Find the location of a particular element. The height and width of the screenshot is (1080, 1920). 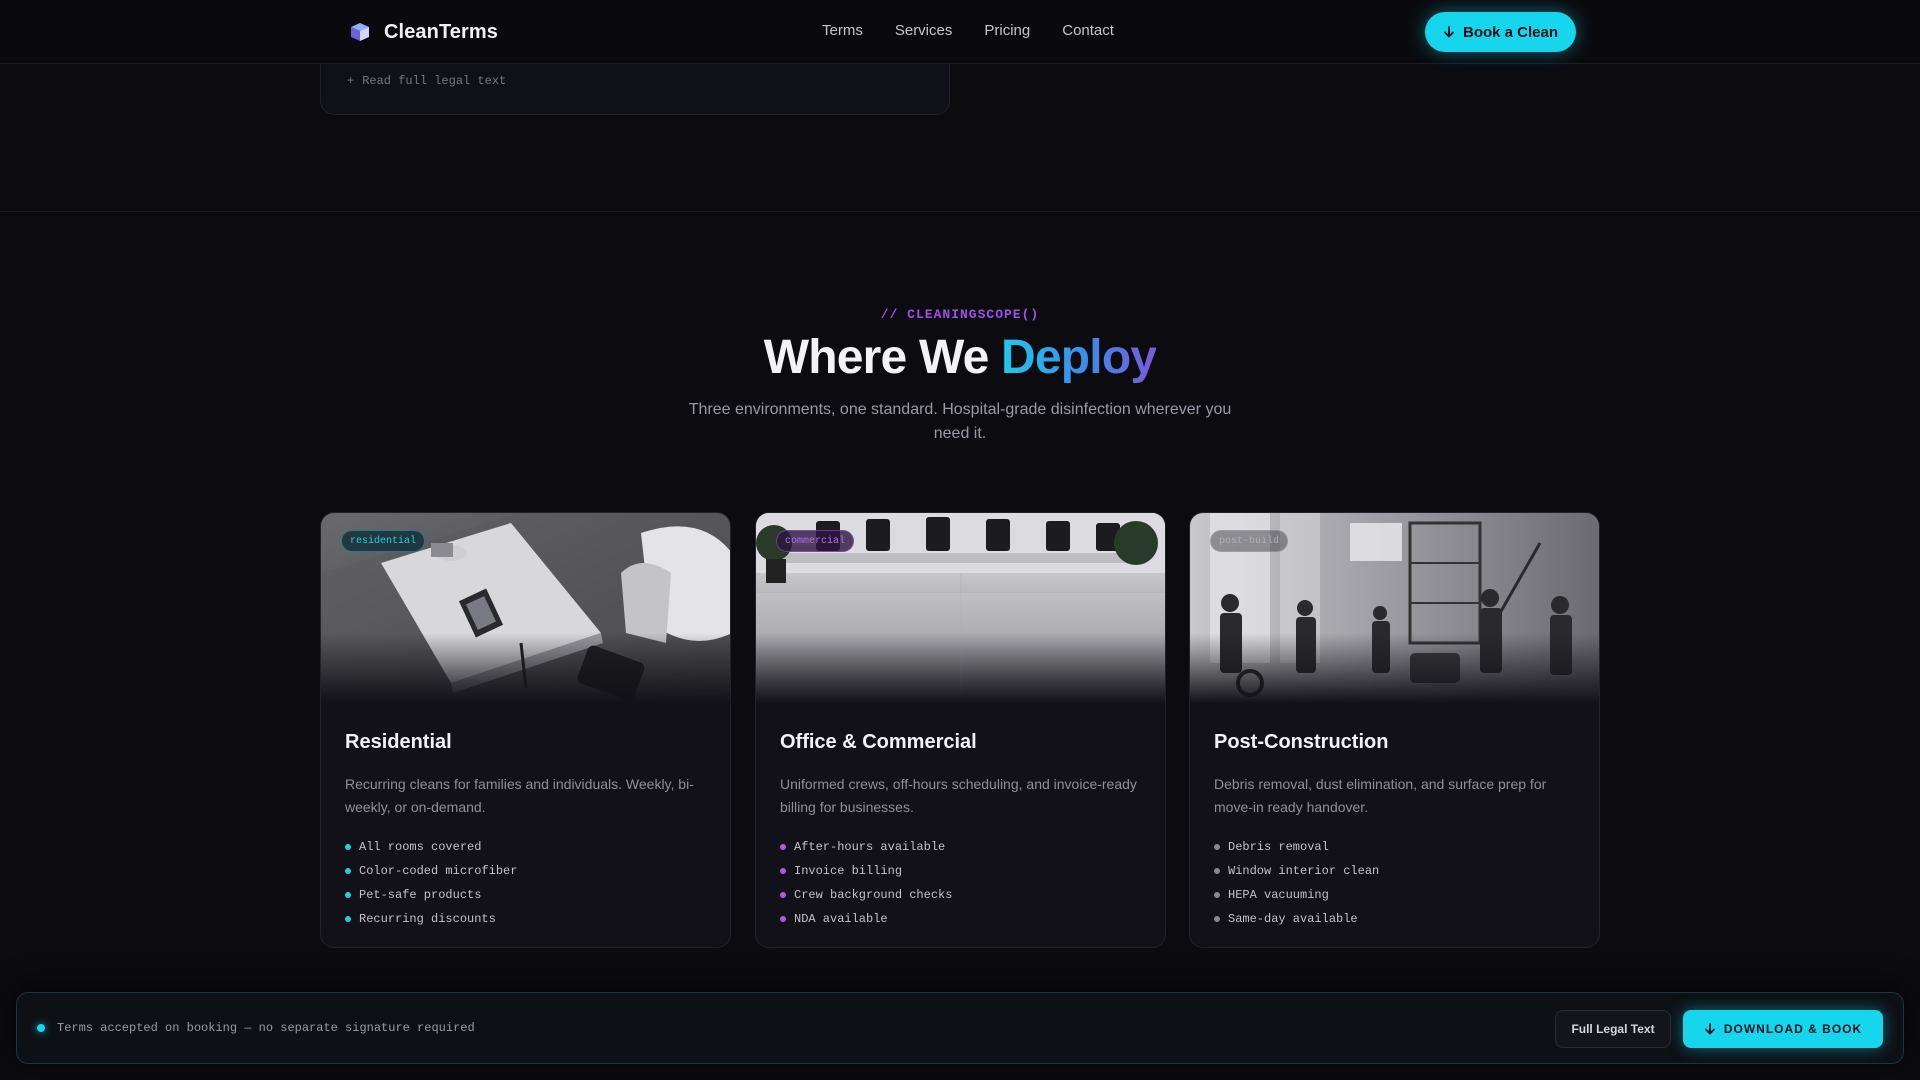

feature-label: Window interior clean is located at coordinates (1304, 871).